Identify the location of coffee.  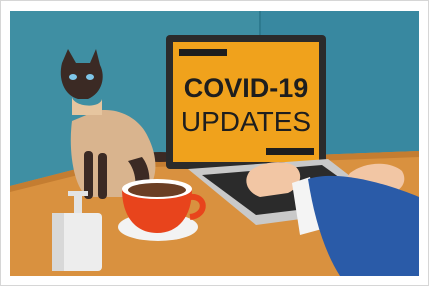
(157, 190).